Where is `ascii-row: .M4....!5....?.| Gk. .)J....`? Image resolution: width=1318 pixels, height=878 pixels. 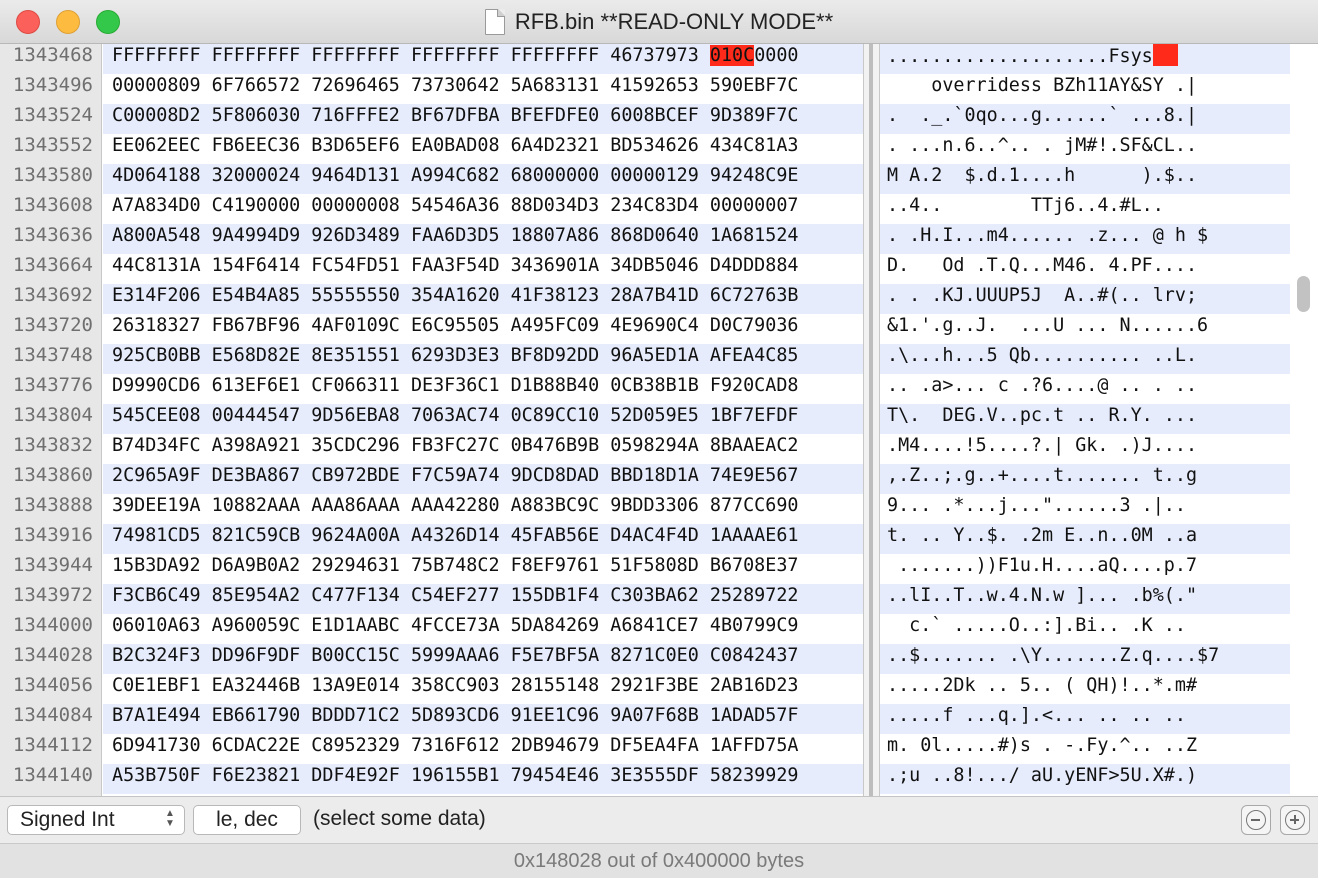
ascii-row: .M4....!5....?.| Gk. .)J.... is located at coordinates (1085, 449).